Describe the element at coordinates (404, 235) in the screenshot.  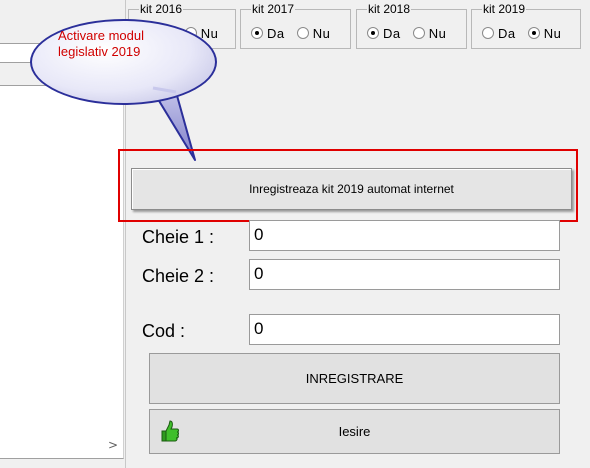
I see `cheie-1-field: 0` at that location.